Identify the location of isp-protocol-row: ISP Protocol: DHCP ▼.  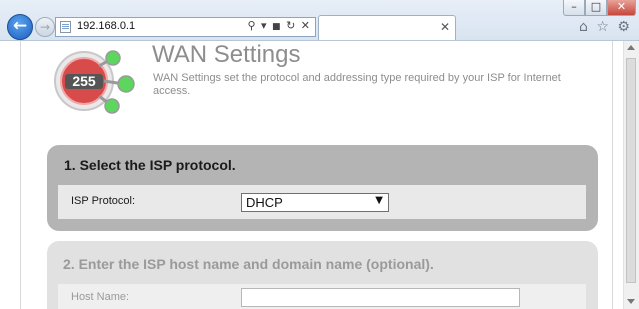
(322, 202).